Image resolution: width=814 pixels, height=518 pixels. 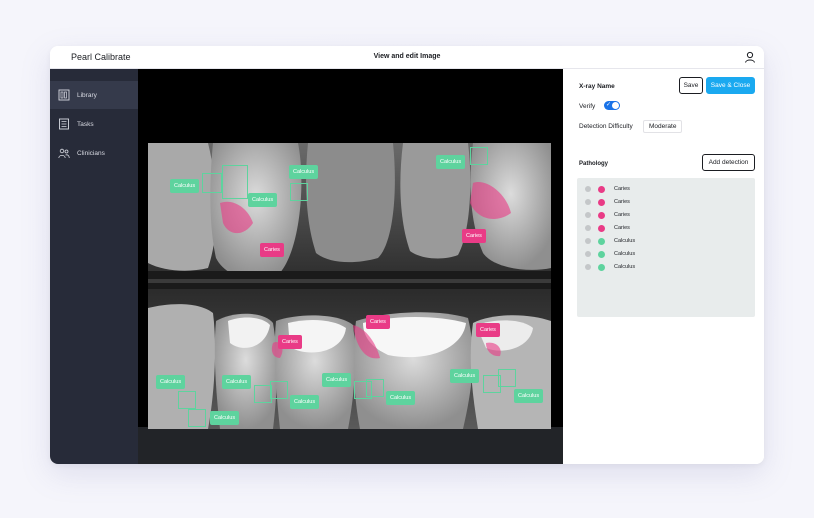 I want to click on sidebar-item-tasks: Tasks, so click(x=94, y=124).